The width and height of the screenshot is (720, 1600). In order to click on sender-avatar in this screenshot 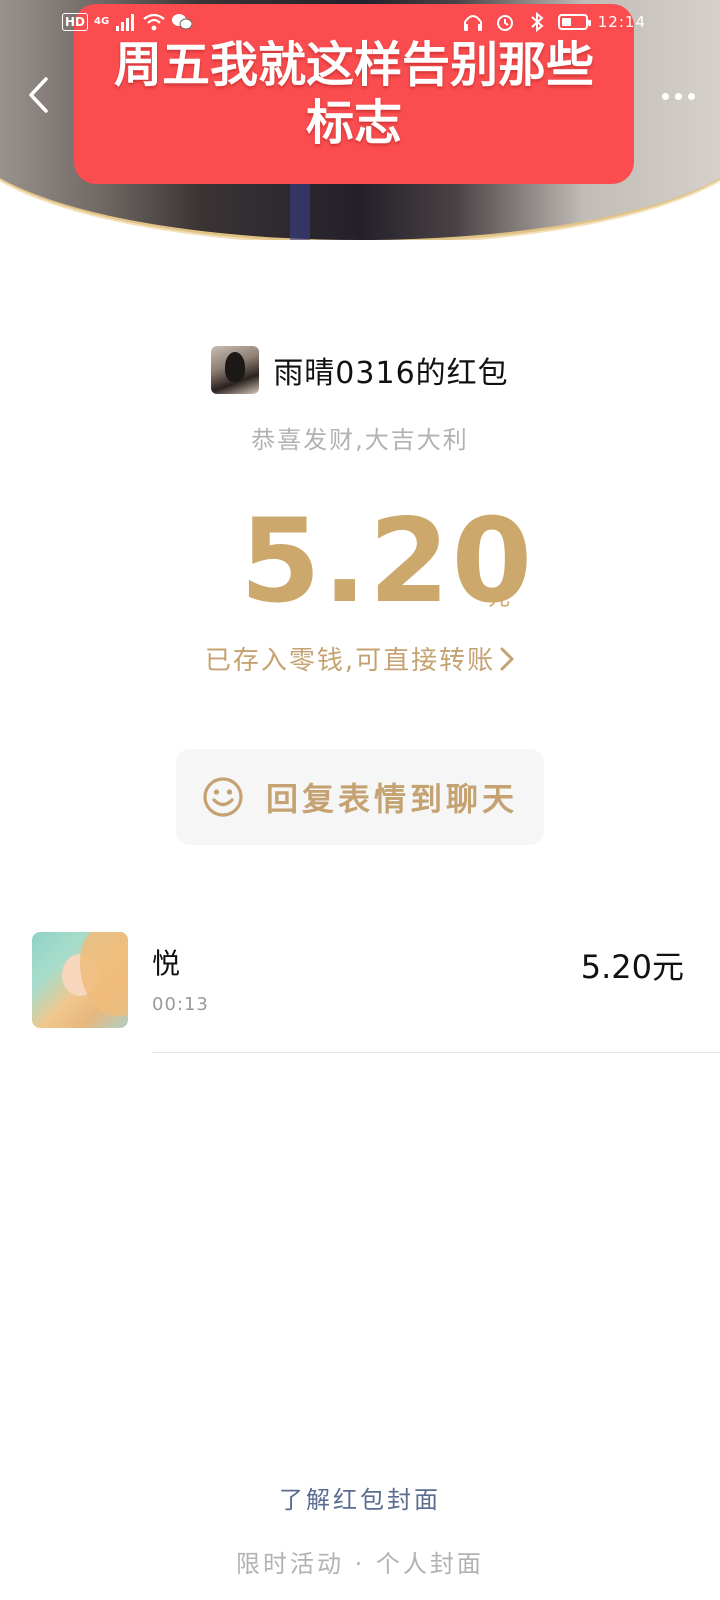, I will do `click(235, 370)`.